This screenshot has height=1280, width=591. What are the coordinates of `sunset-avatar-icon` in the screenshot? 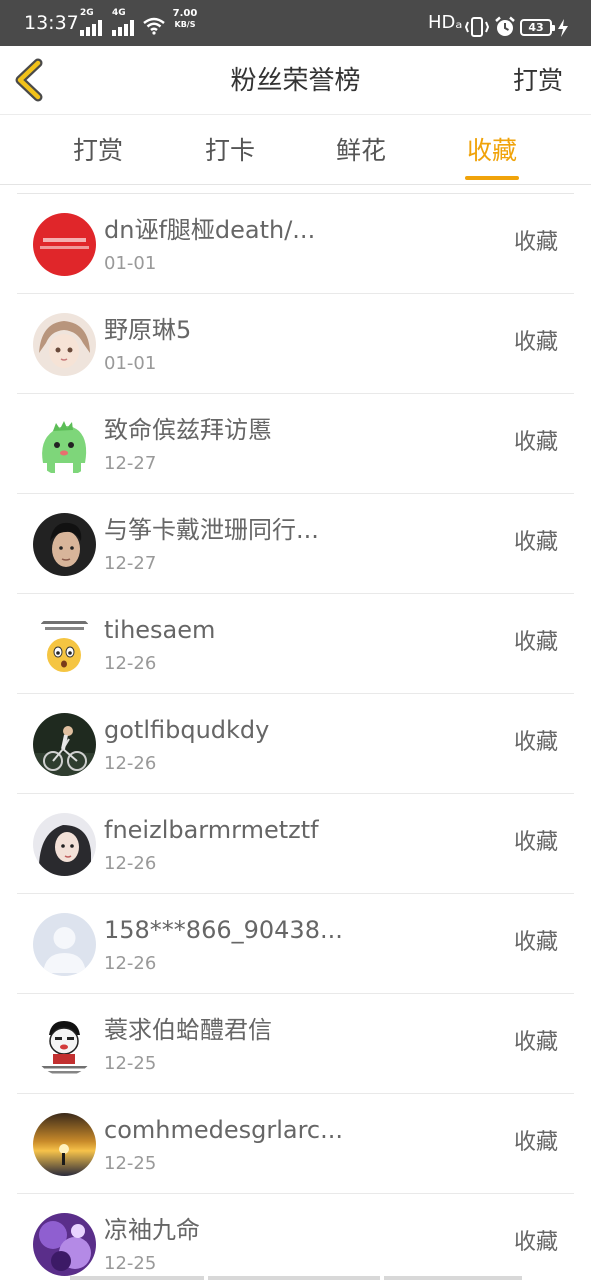 It's located at (64, 1144).